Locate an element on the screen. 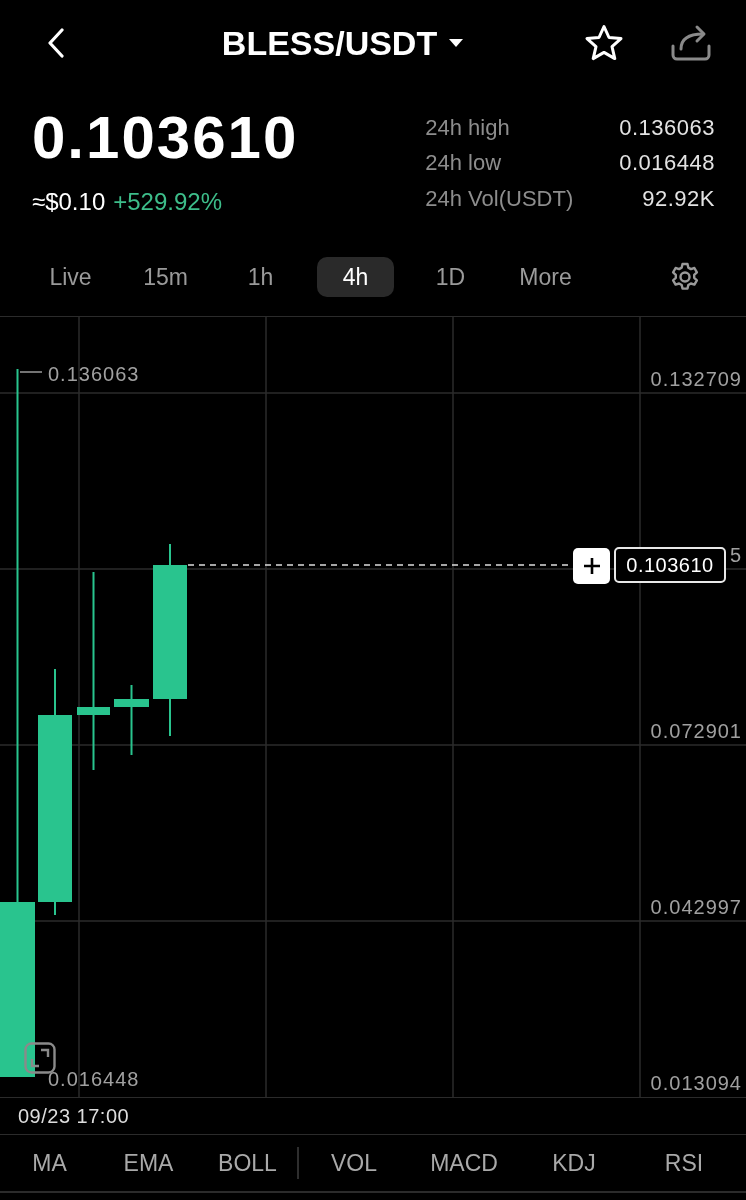  indicator-tab: RSI is located at coordinates (684, 1163).